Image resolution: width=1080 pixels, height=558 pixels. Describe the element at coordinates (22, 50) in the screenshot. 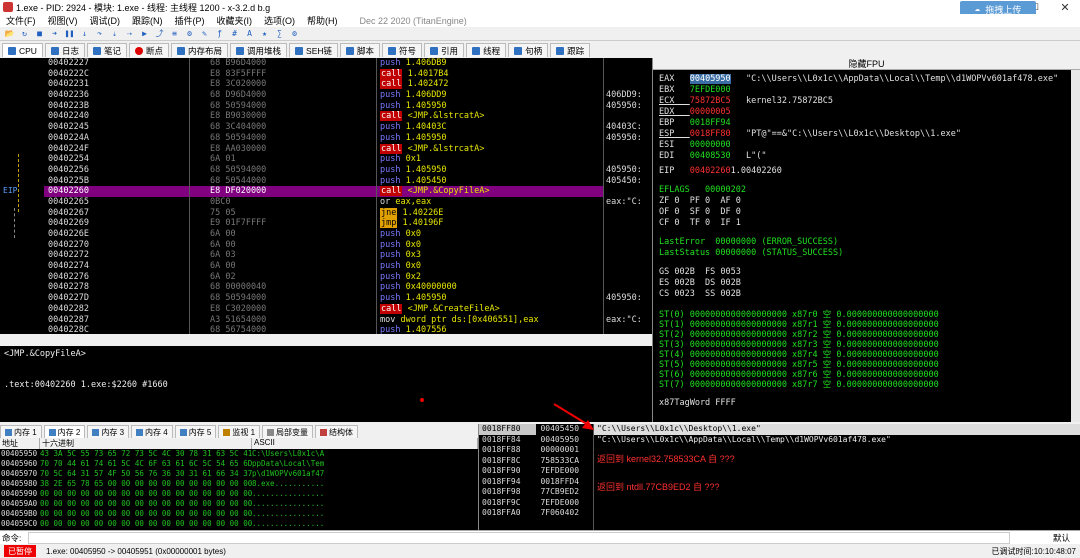

I see `tab-cpu: CPU` at that location.